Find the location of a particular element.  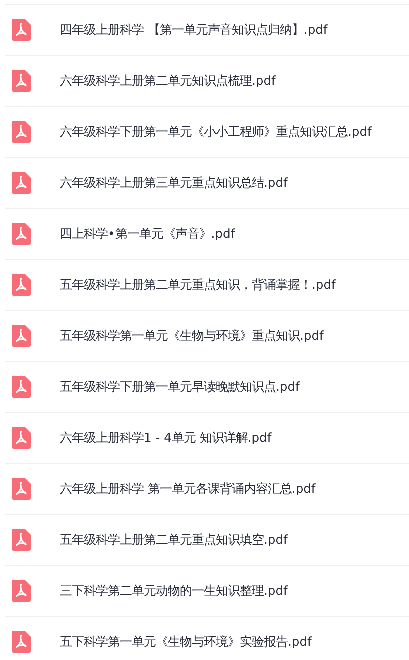

file-name: 六年级科学下册第一单元《小小工程师》重点知识汇总.pdf is located at coordinates (216, 132).